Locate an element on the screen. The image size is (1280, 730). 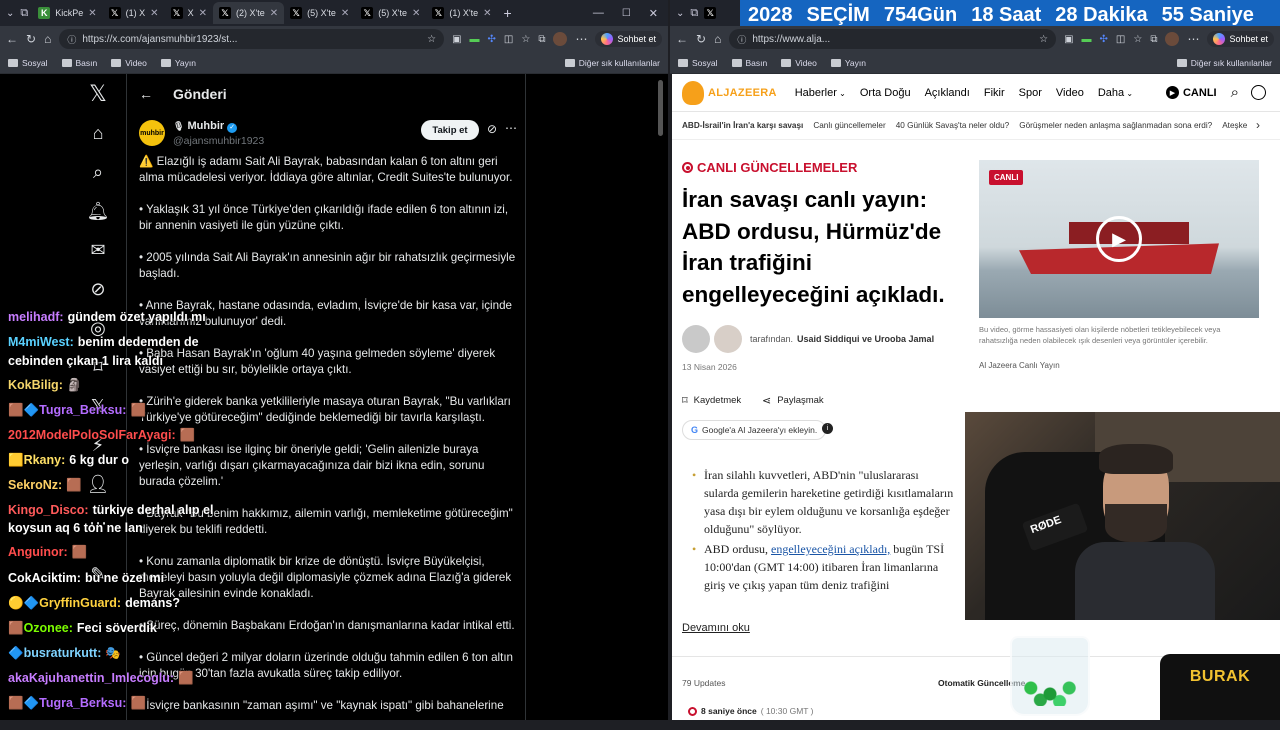
author-avatar: muhbir is located at coordinates (152, 133).